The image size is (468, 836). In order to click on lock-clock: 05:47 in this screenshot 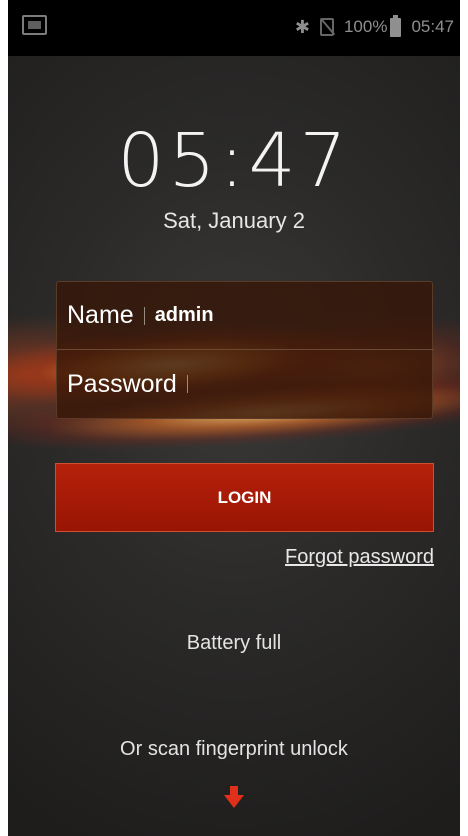, I will do `click(234, 161)`.